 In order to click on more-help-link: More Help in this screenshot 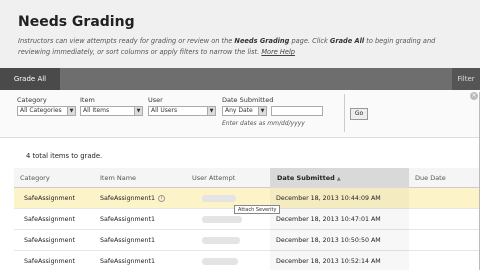, I will do `click(278, 52)`.